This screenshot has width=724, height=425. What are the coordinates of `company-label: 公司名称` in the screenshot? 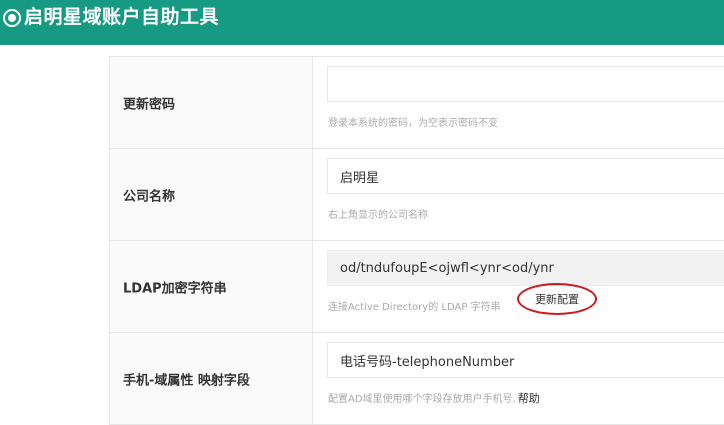 It's located at (149, 196).